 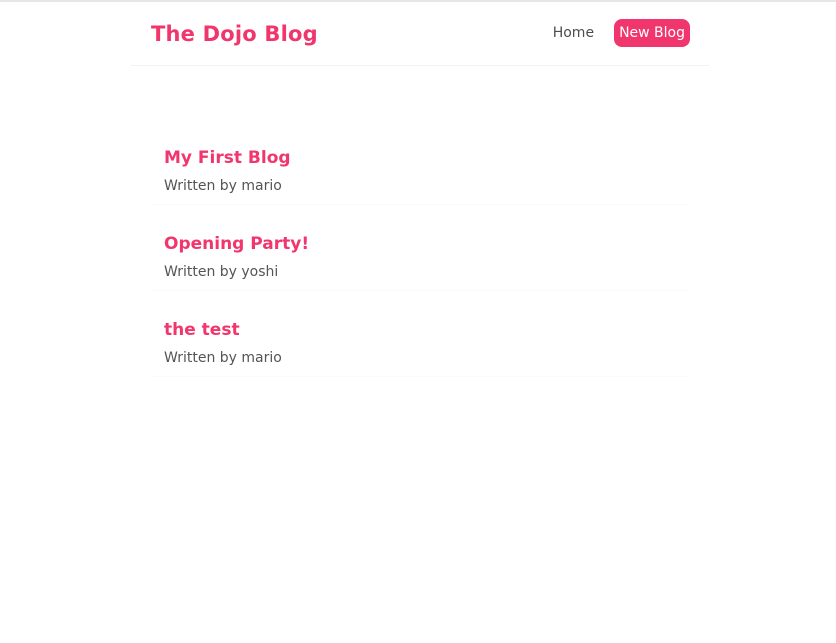 What do you see at coordinates (221, 272) in the screenshot?
I see `blog-author: Written by yoshi` at bounding box center [221, 272].